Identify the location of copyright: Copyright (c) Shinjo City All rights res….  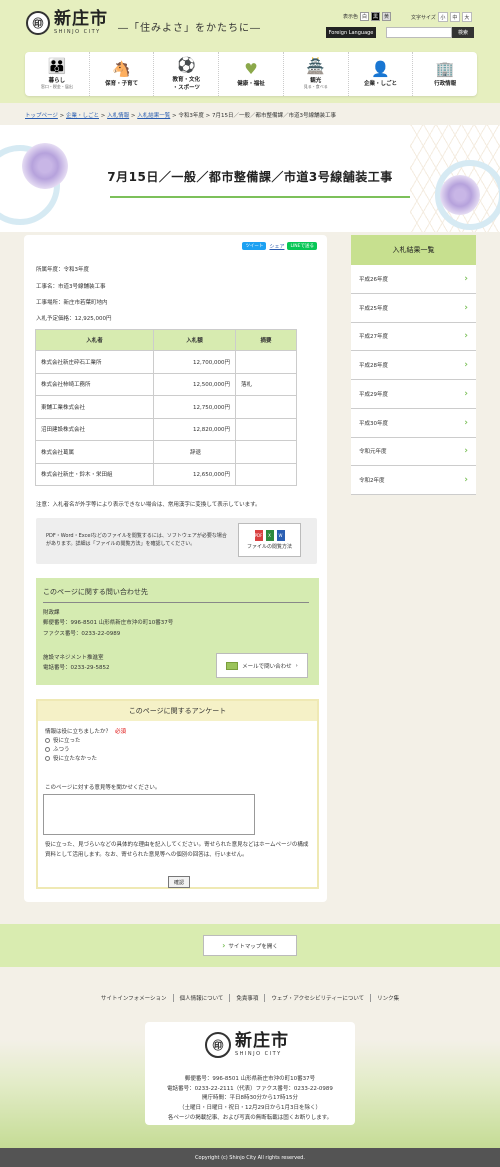
(250, 1157).